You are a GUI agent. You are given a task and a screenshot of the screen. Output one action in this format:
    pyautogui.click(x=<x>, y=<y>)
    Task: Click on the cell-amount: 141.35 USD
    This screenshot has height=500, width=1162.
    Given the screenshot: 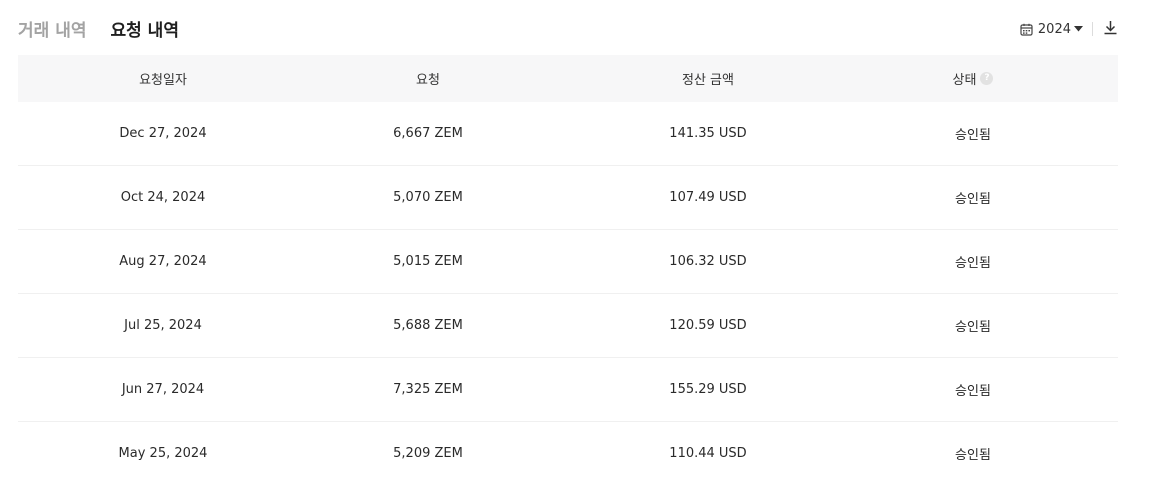 What is the action you would take?
    pyautogui.click(x=708, y=133)
    